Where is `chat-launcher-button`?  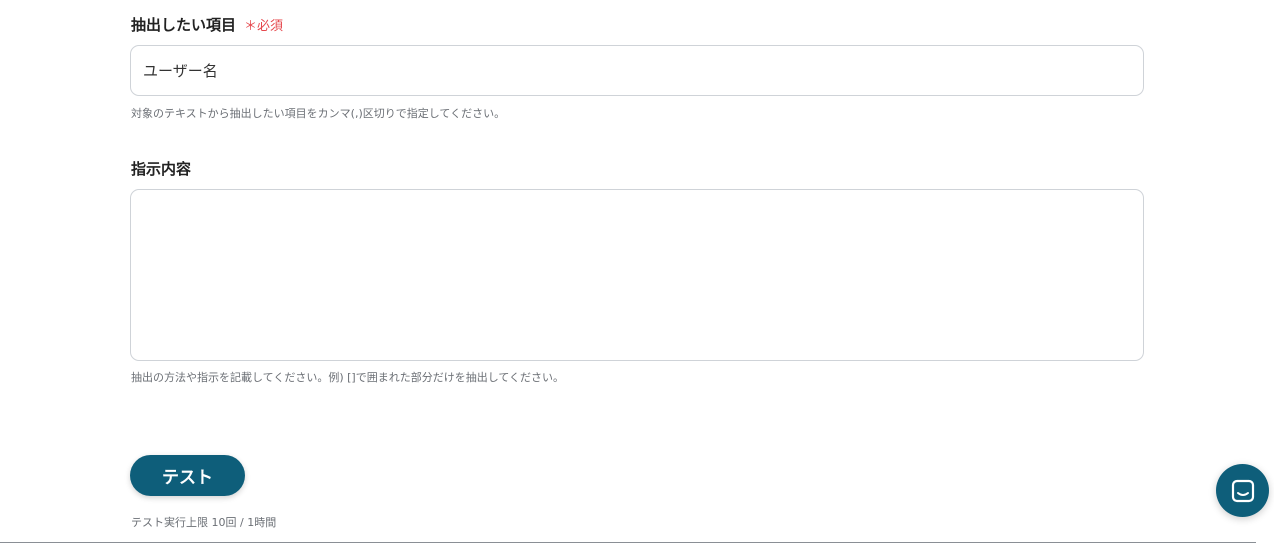 chat-launcher-button is located at coordinates (1242, 490).